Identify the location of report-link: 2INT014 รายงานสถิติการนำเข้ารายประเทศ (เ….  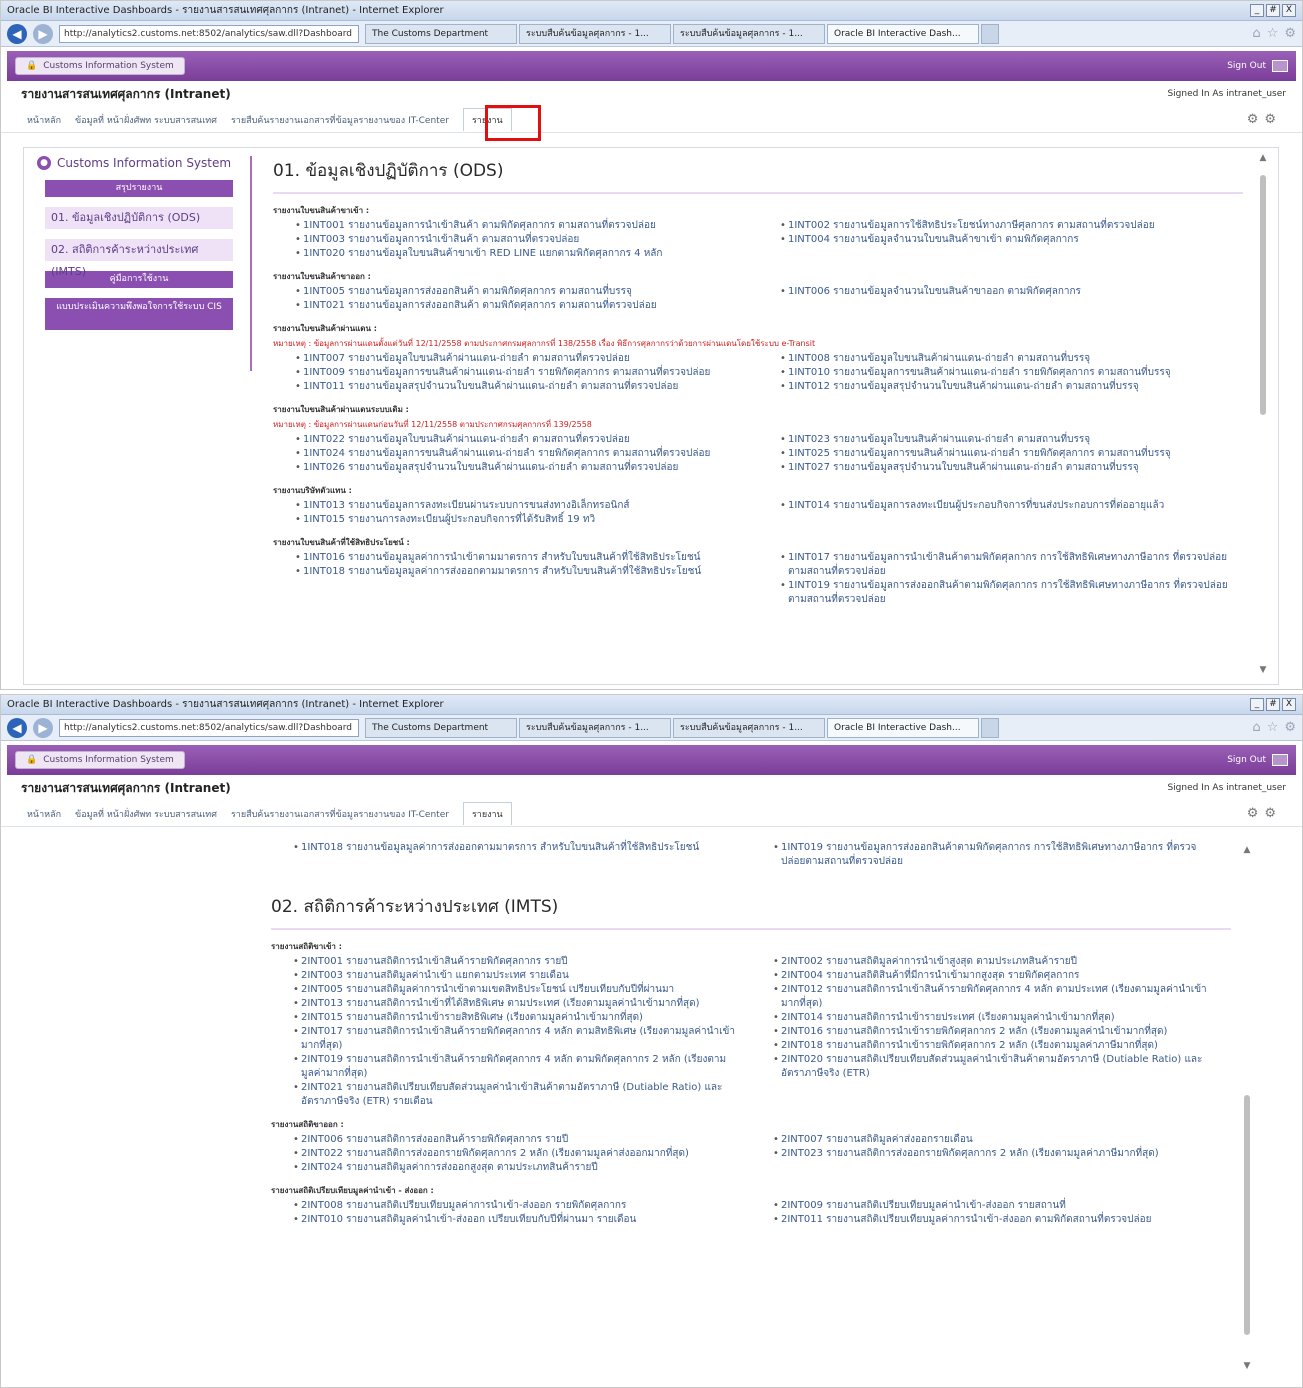
(985, 1018).